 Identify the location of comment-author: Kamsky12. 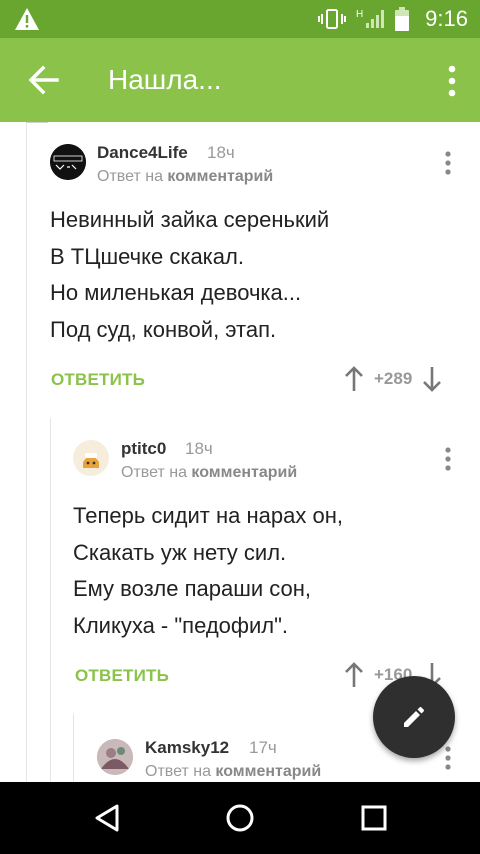
(187, 748).